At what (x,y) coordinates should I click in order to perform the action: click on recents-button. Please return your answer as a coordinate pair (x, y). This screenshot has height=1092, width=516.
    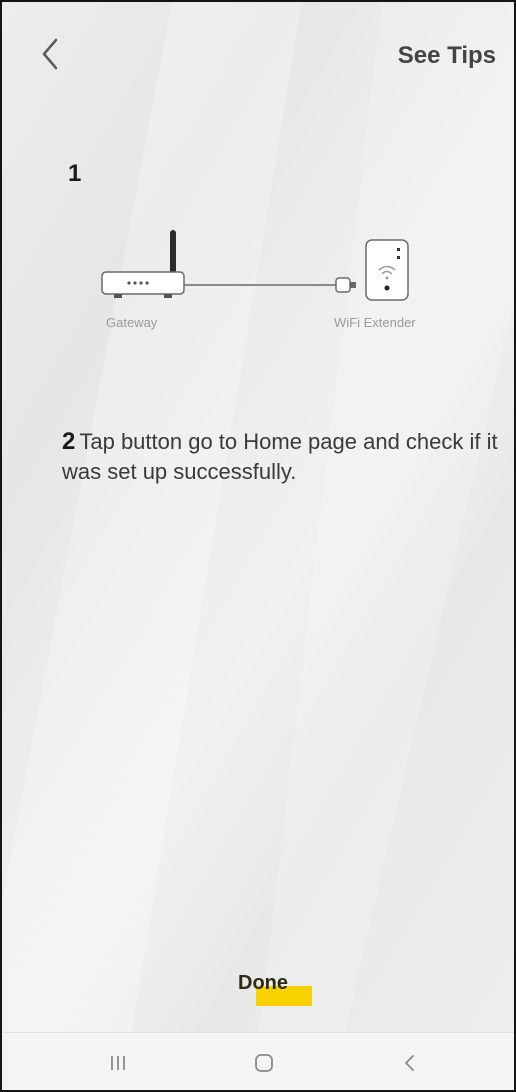
    Looking at the image, I should click on (118, 1063).